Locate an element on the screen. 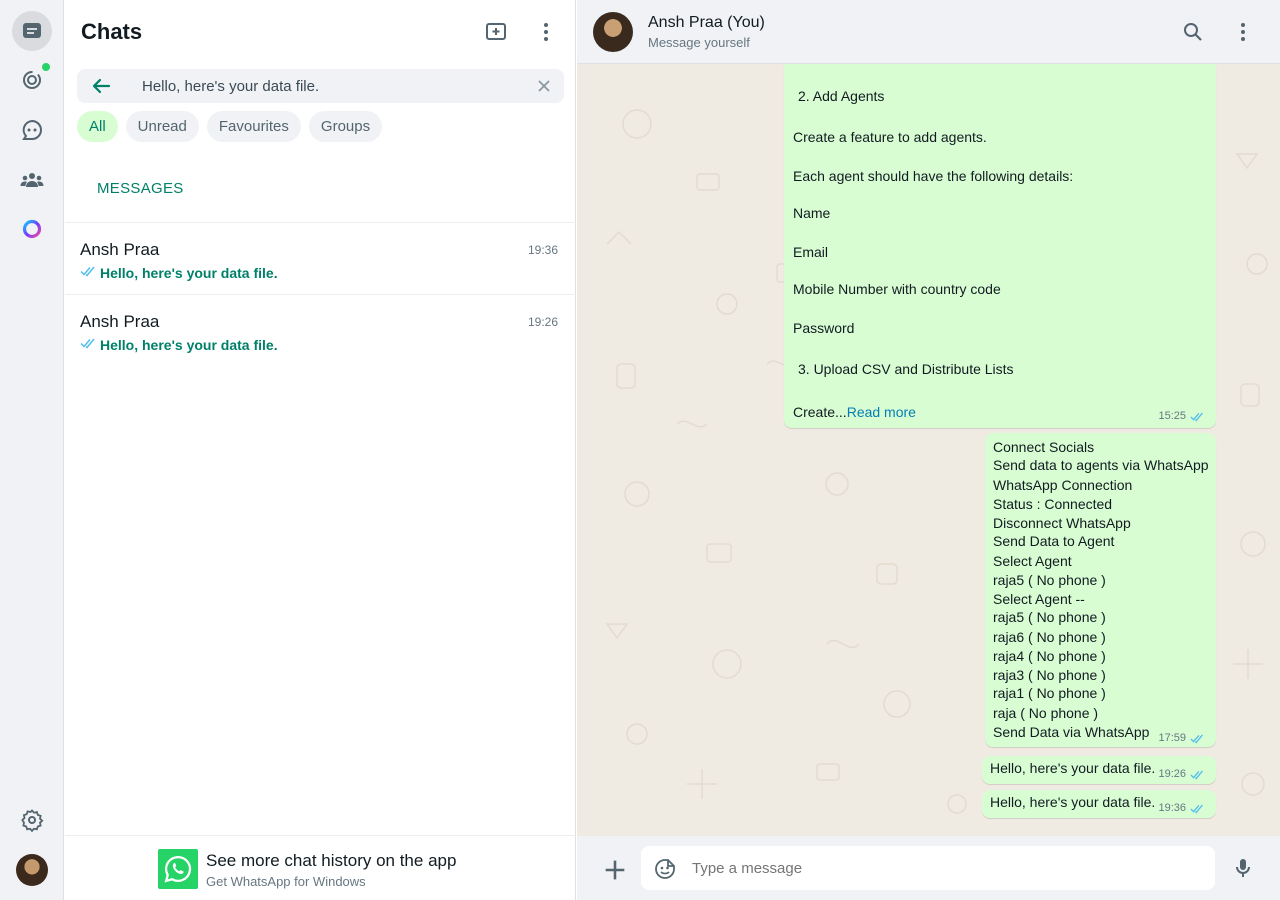 The image size is (1280, 900). message-line: Select Agent is located at coordinates (1032, 561).